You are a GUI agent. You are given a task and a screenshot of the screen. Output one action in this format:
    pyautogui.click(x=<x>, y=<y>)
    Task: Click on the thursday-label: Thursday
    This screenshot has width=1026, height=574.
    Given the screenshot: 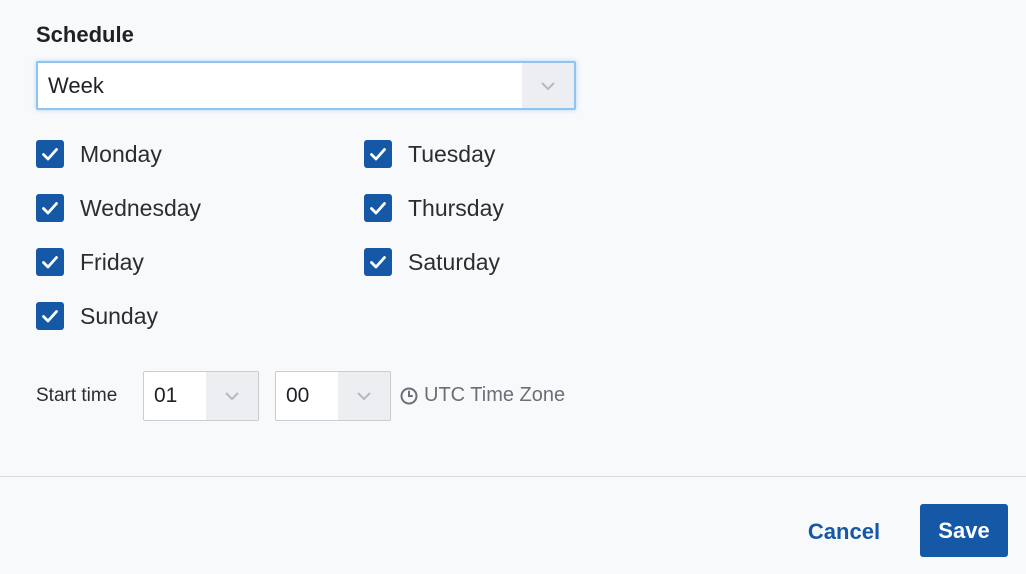 What is the action you would take?
    pyautogui.click(x=456, y=207)
    